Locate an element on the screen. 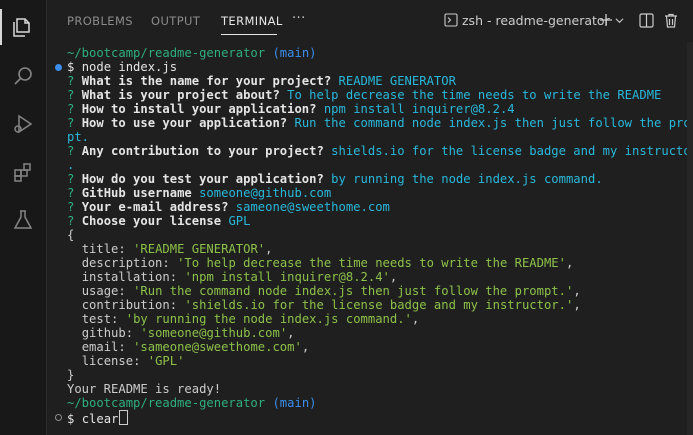 The height and width of the screenshot is (435, 693). explorer-icon is located at coordinates (18, 27).